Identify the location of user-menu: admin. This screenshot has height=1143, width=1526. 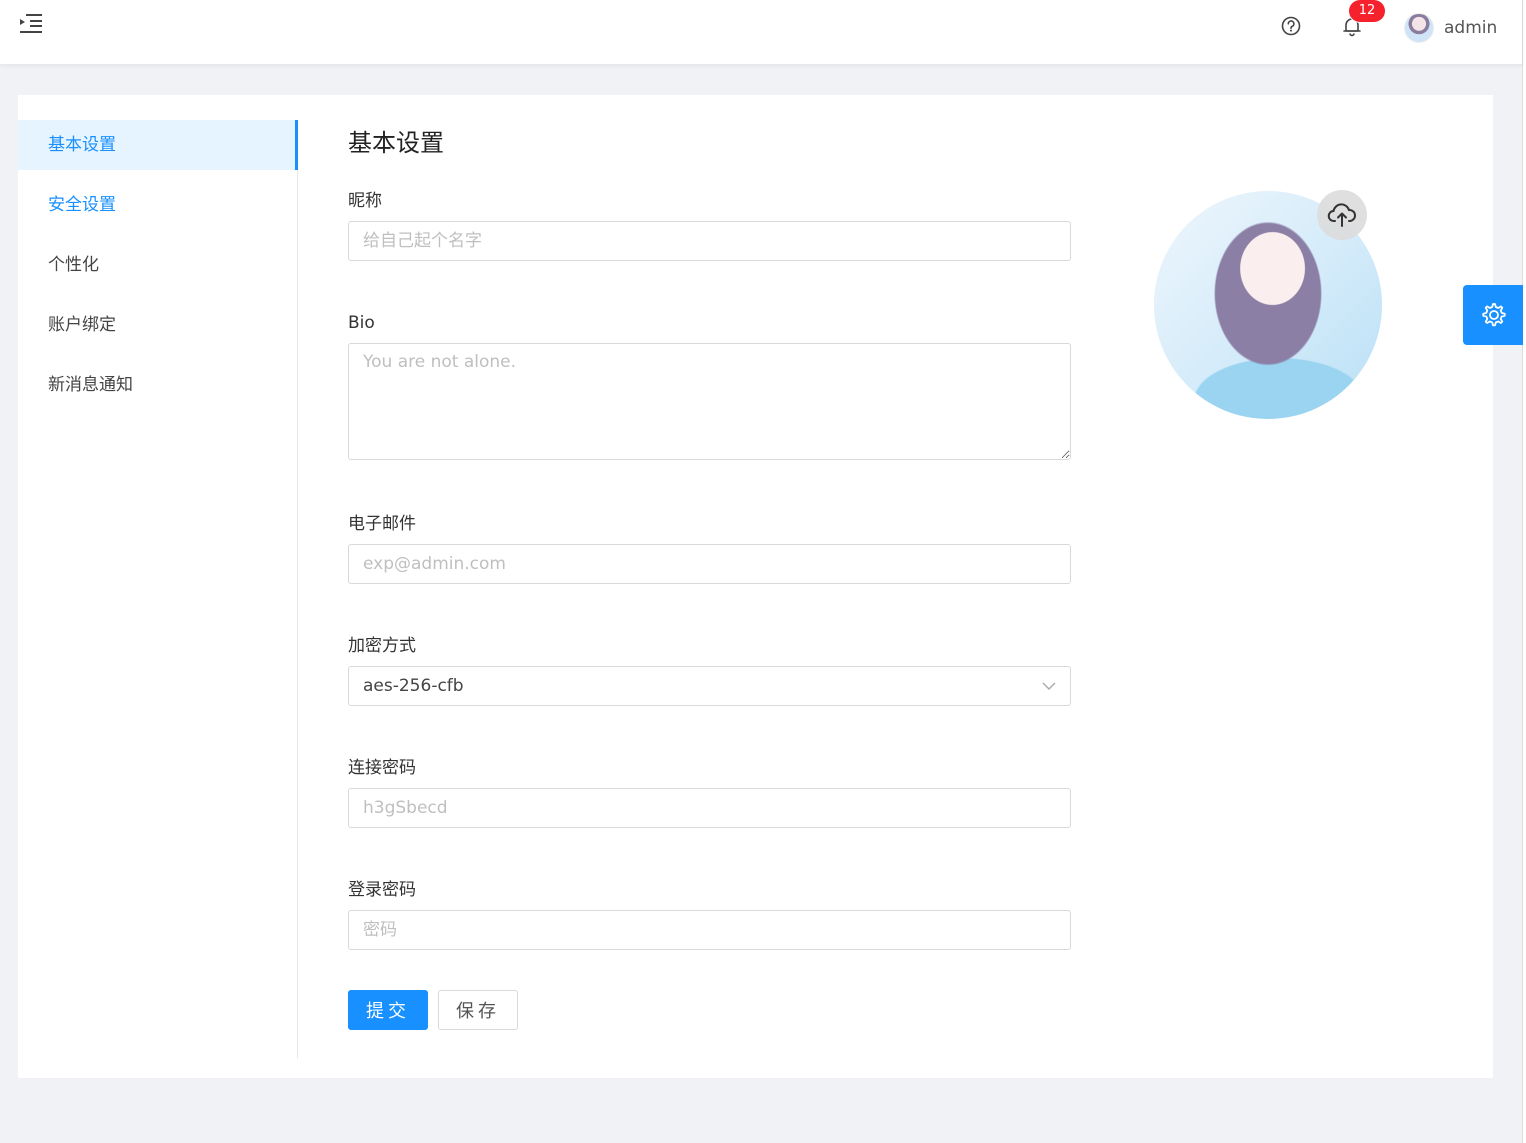
(1450, 28).